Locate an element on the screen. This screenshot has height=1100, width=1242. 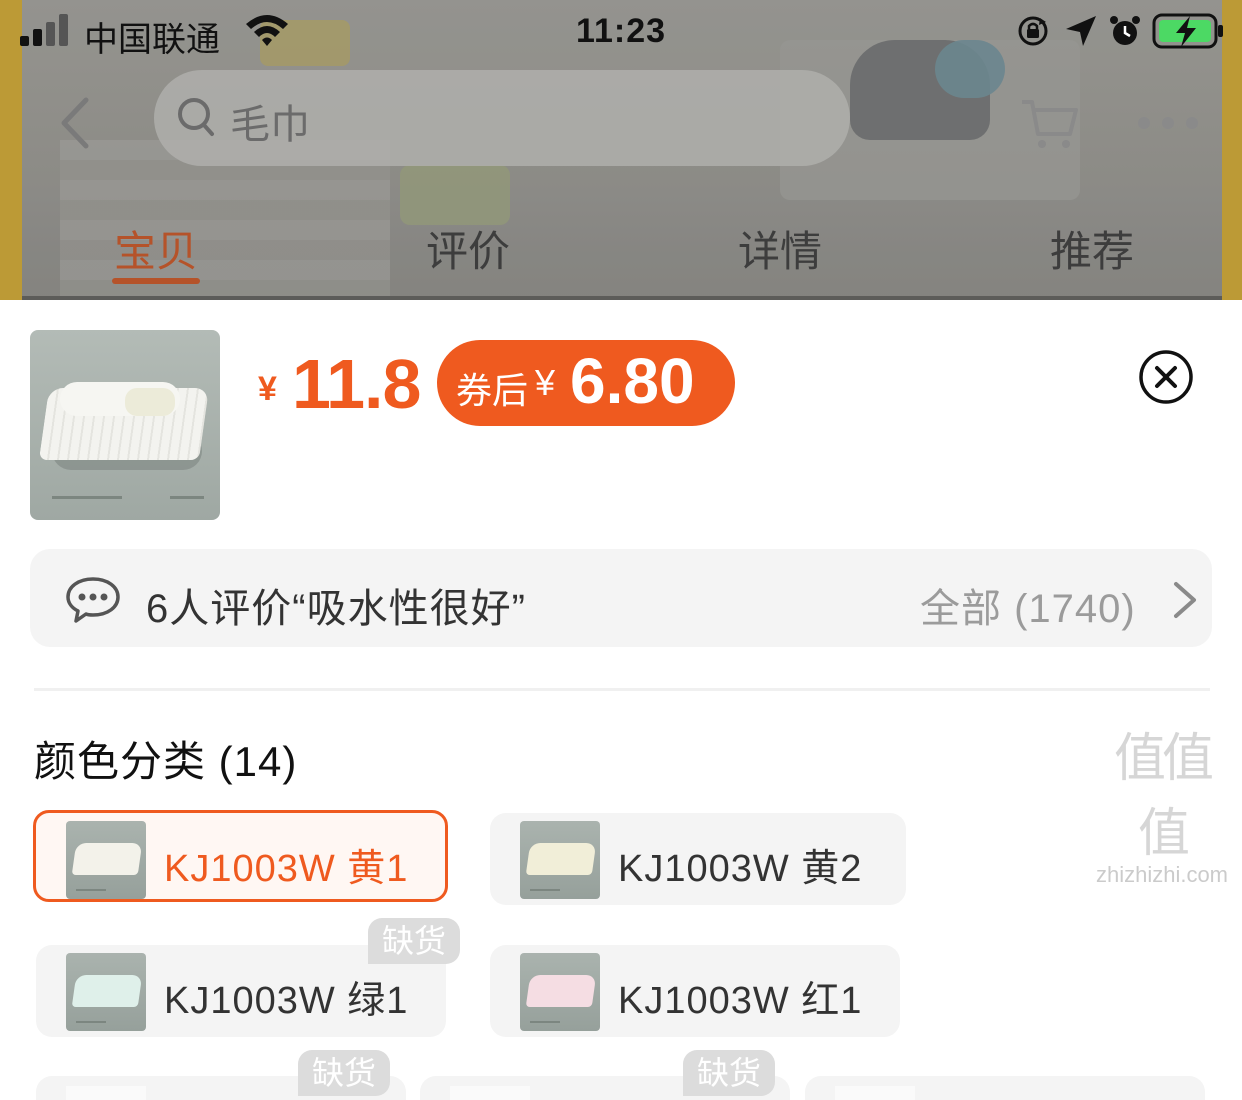
tab-item: 宝贝 is located at coordinates (156, 248).